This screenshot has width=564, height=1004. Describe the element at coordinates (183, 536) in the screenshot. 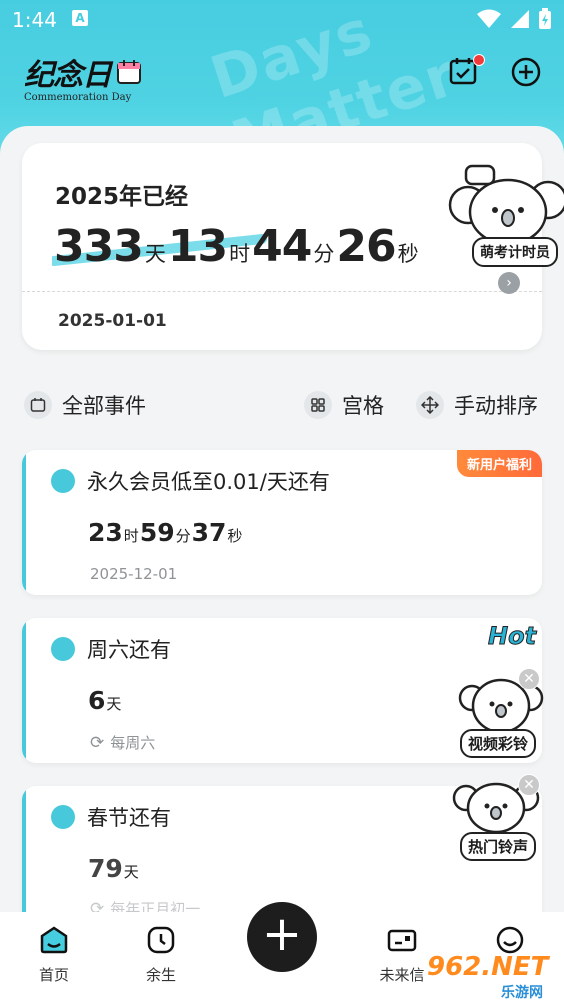

I see `unit-minutes: 分` at that location.